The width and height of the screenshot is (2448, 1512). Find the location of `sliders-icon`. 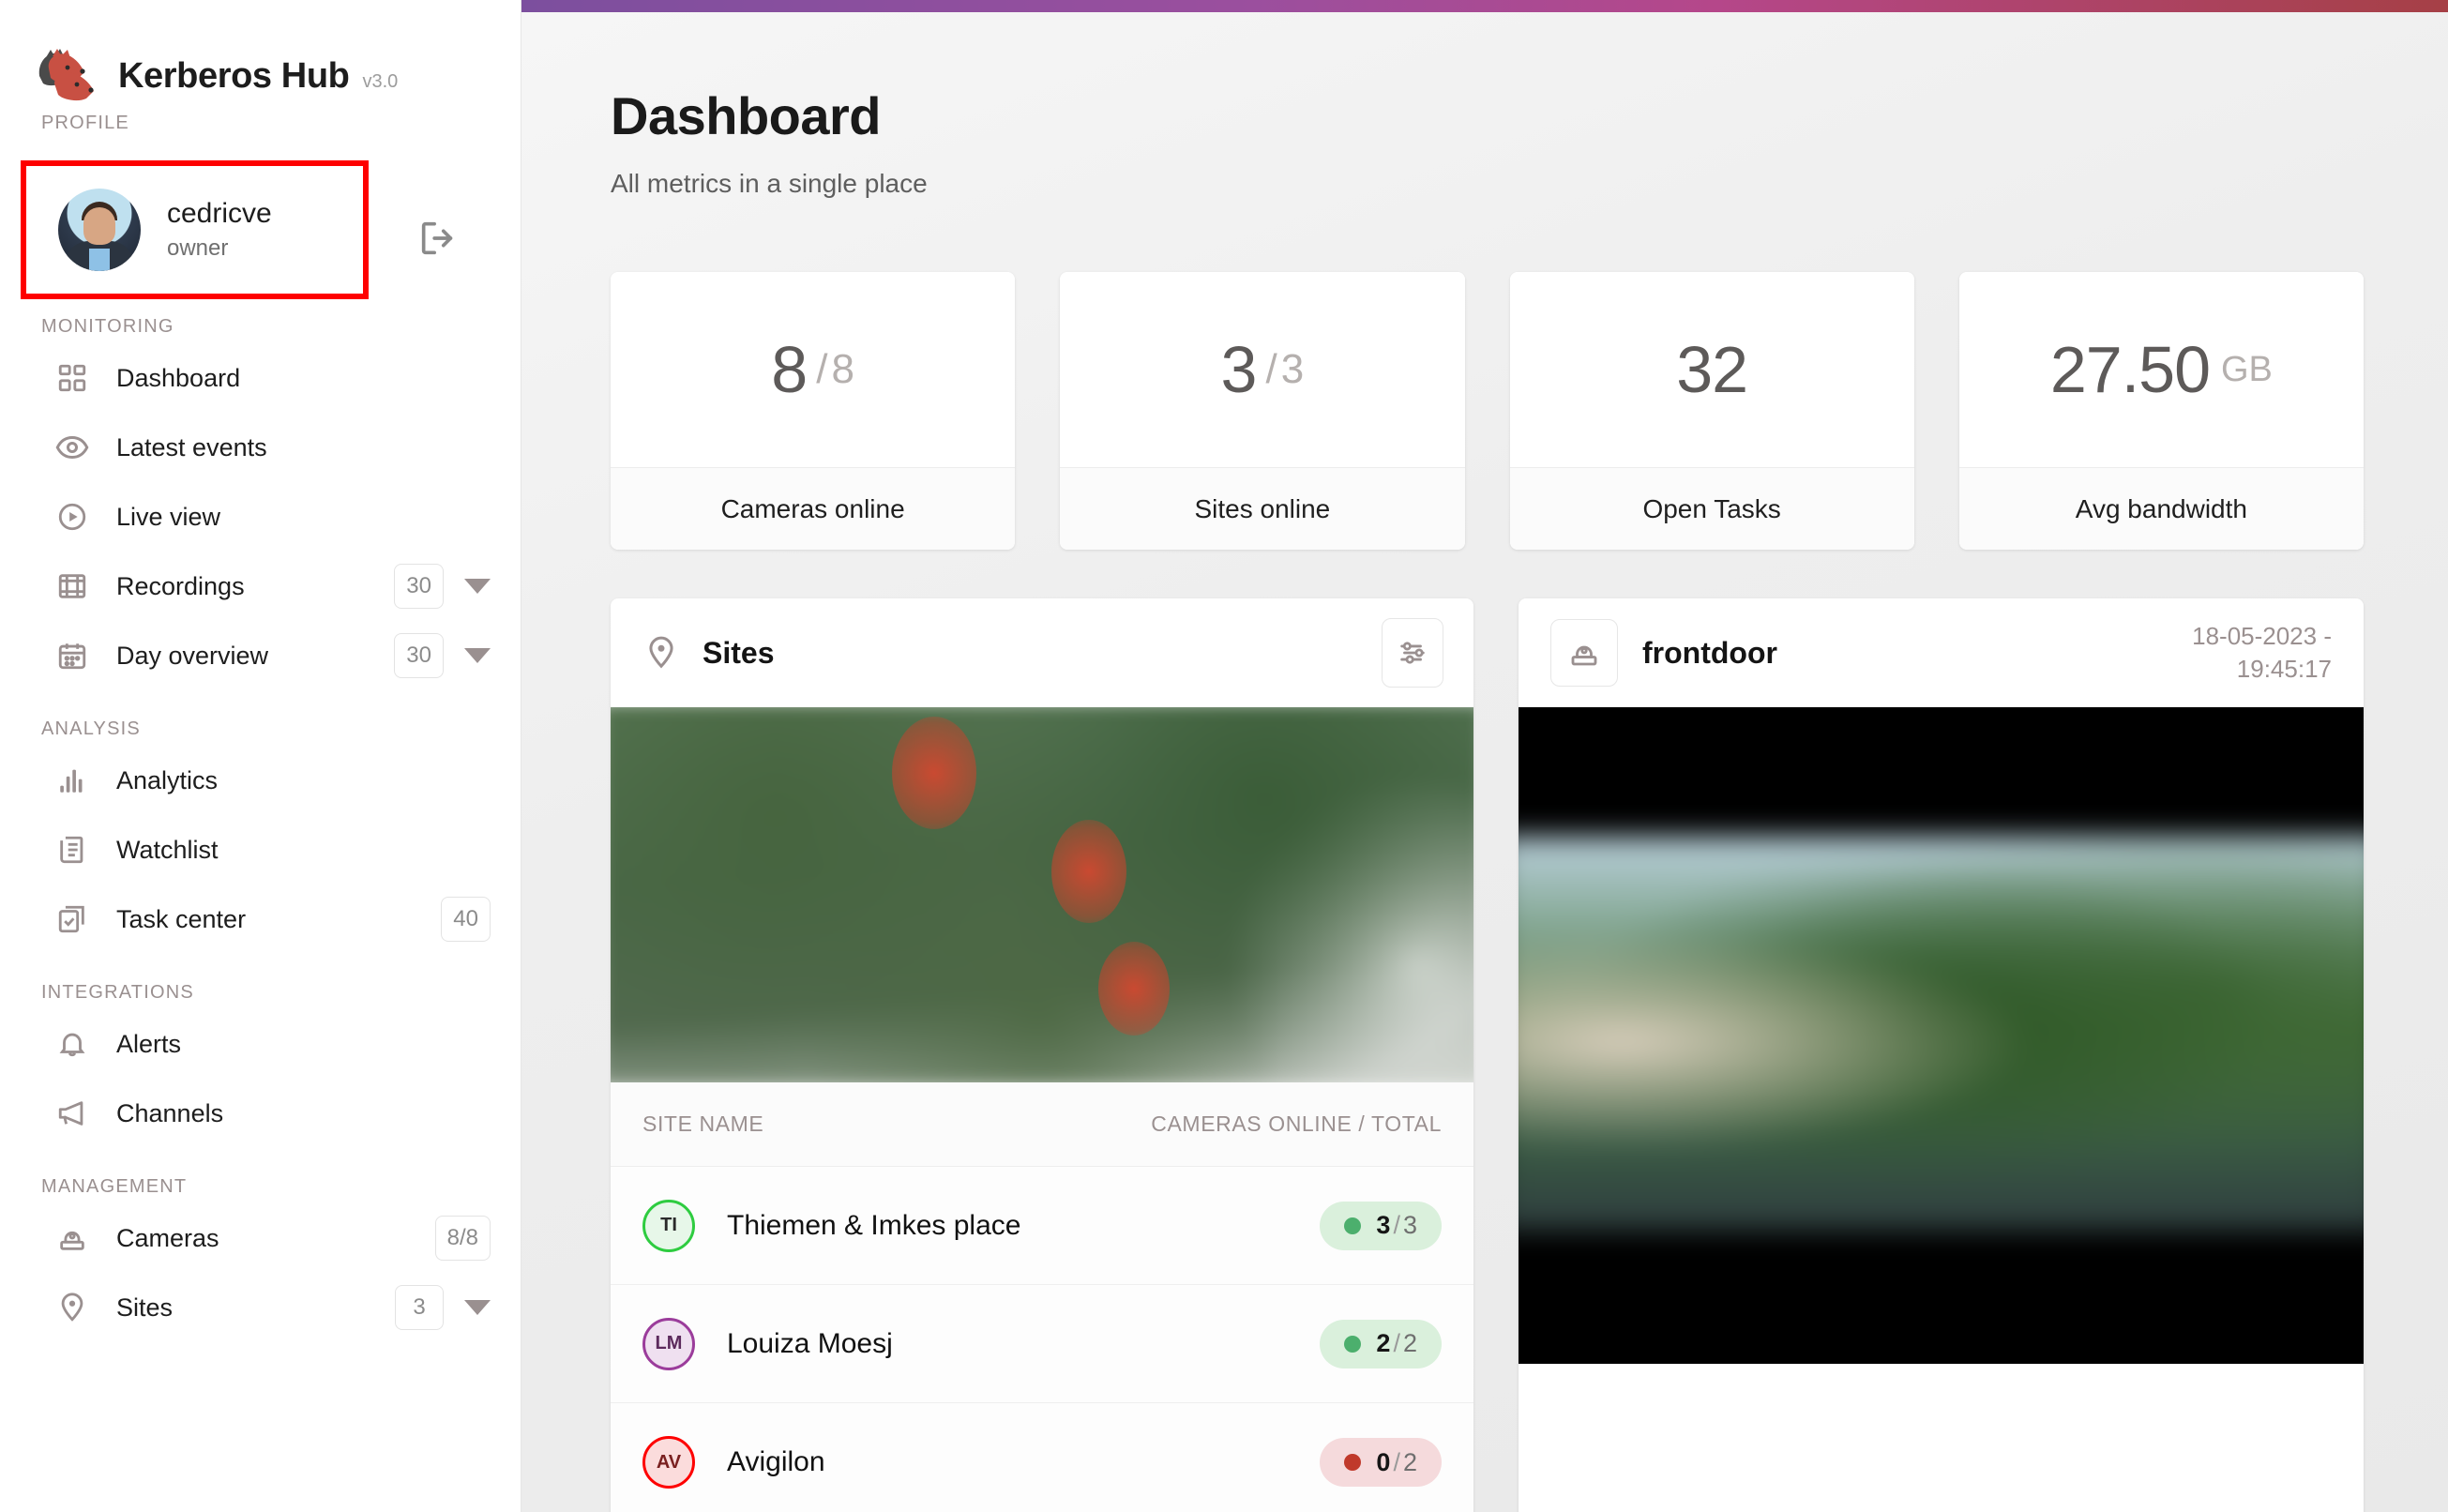

sliders-icon is located at coordinates (1412, 653).